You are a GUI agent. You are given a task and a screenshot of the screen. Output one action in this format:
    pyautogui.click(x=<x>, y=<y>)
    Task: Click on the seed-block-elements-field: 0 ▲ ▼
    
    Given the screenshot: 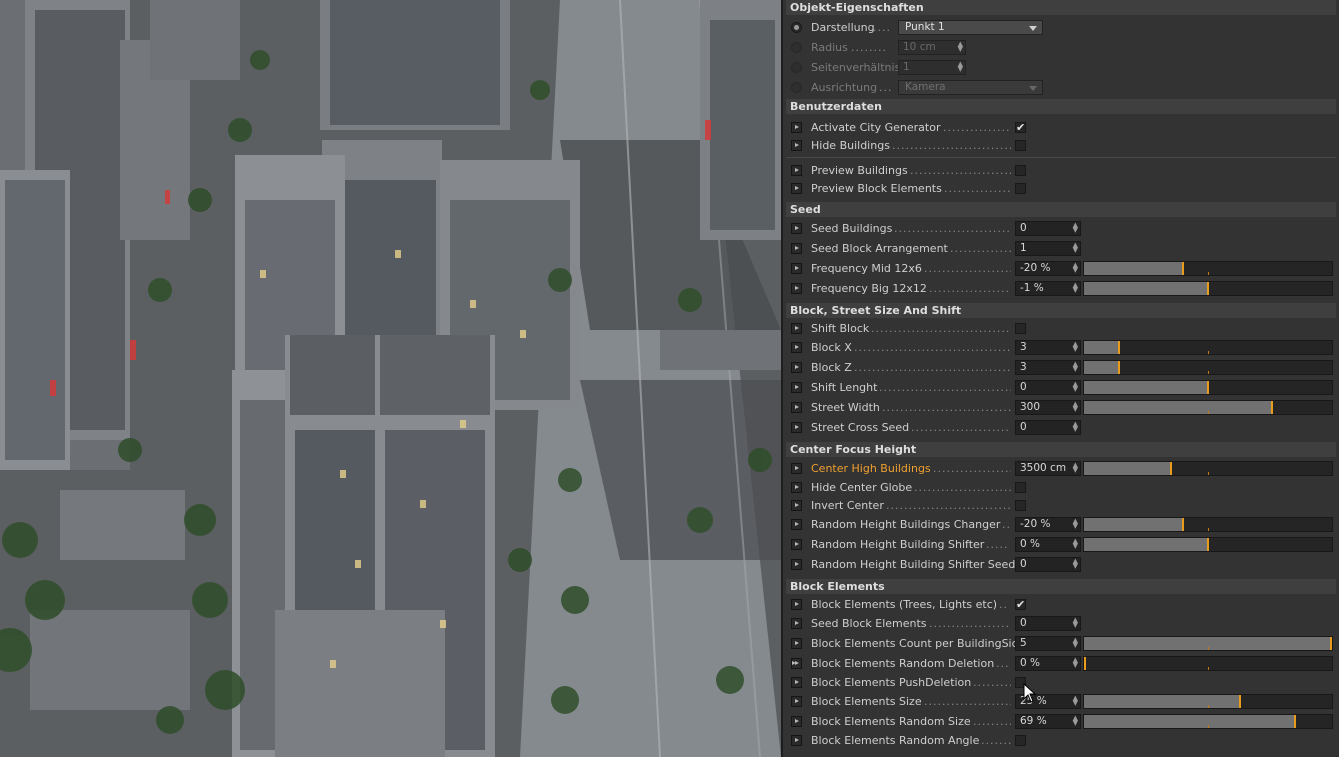 What is the action you would take?
    pyautogui.click(x=1048, y=623)
    